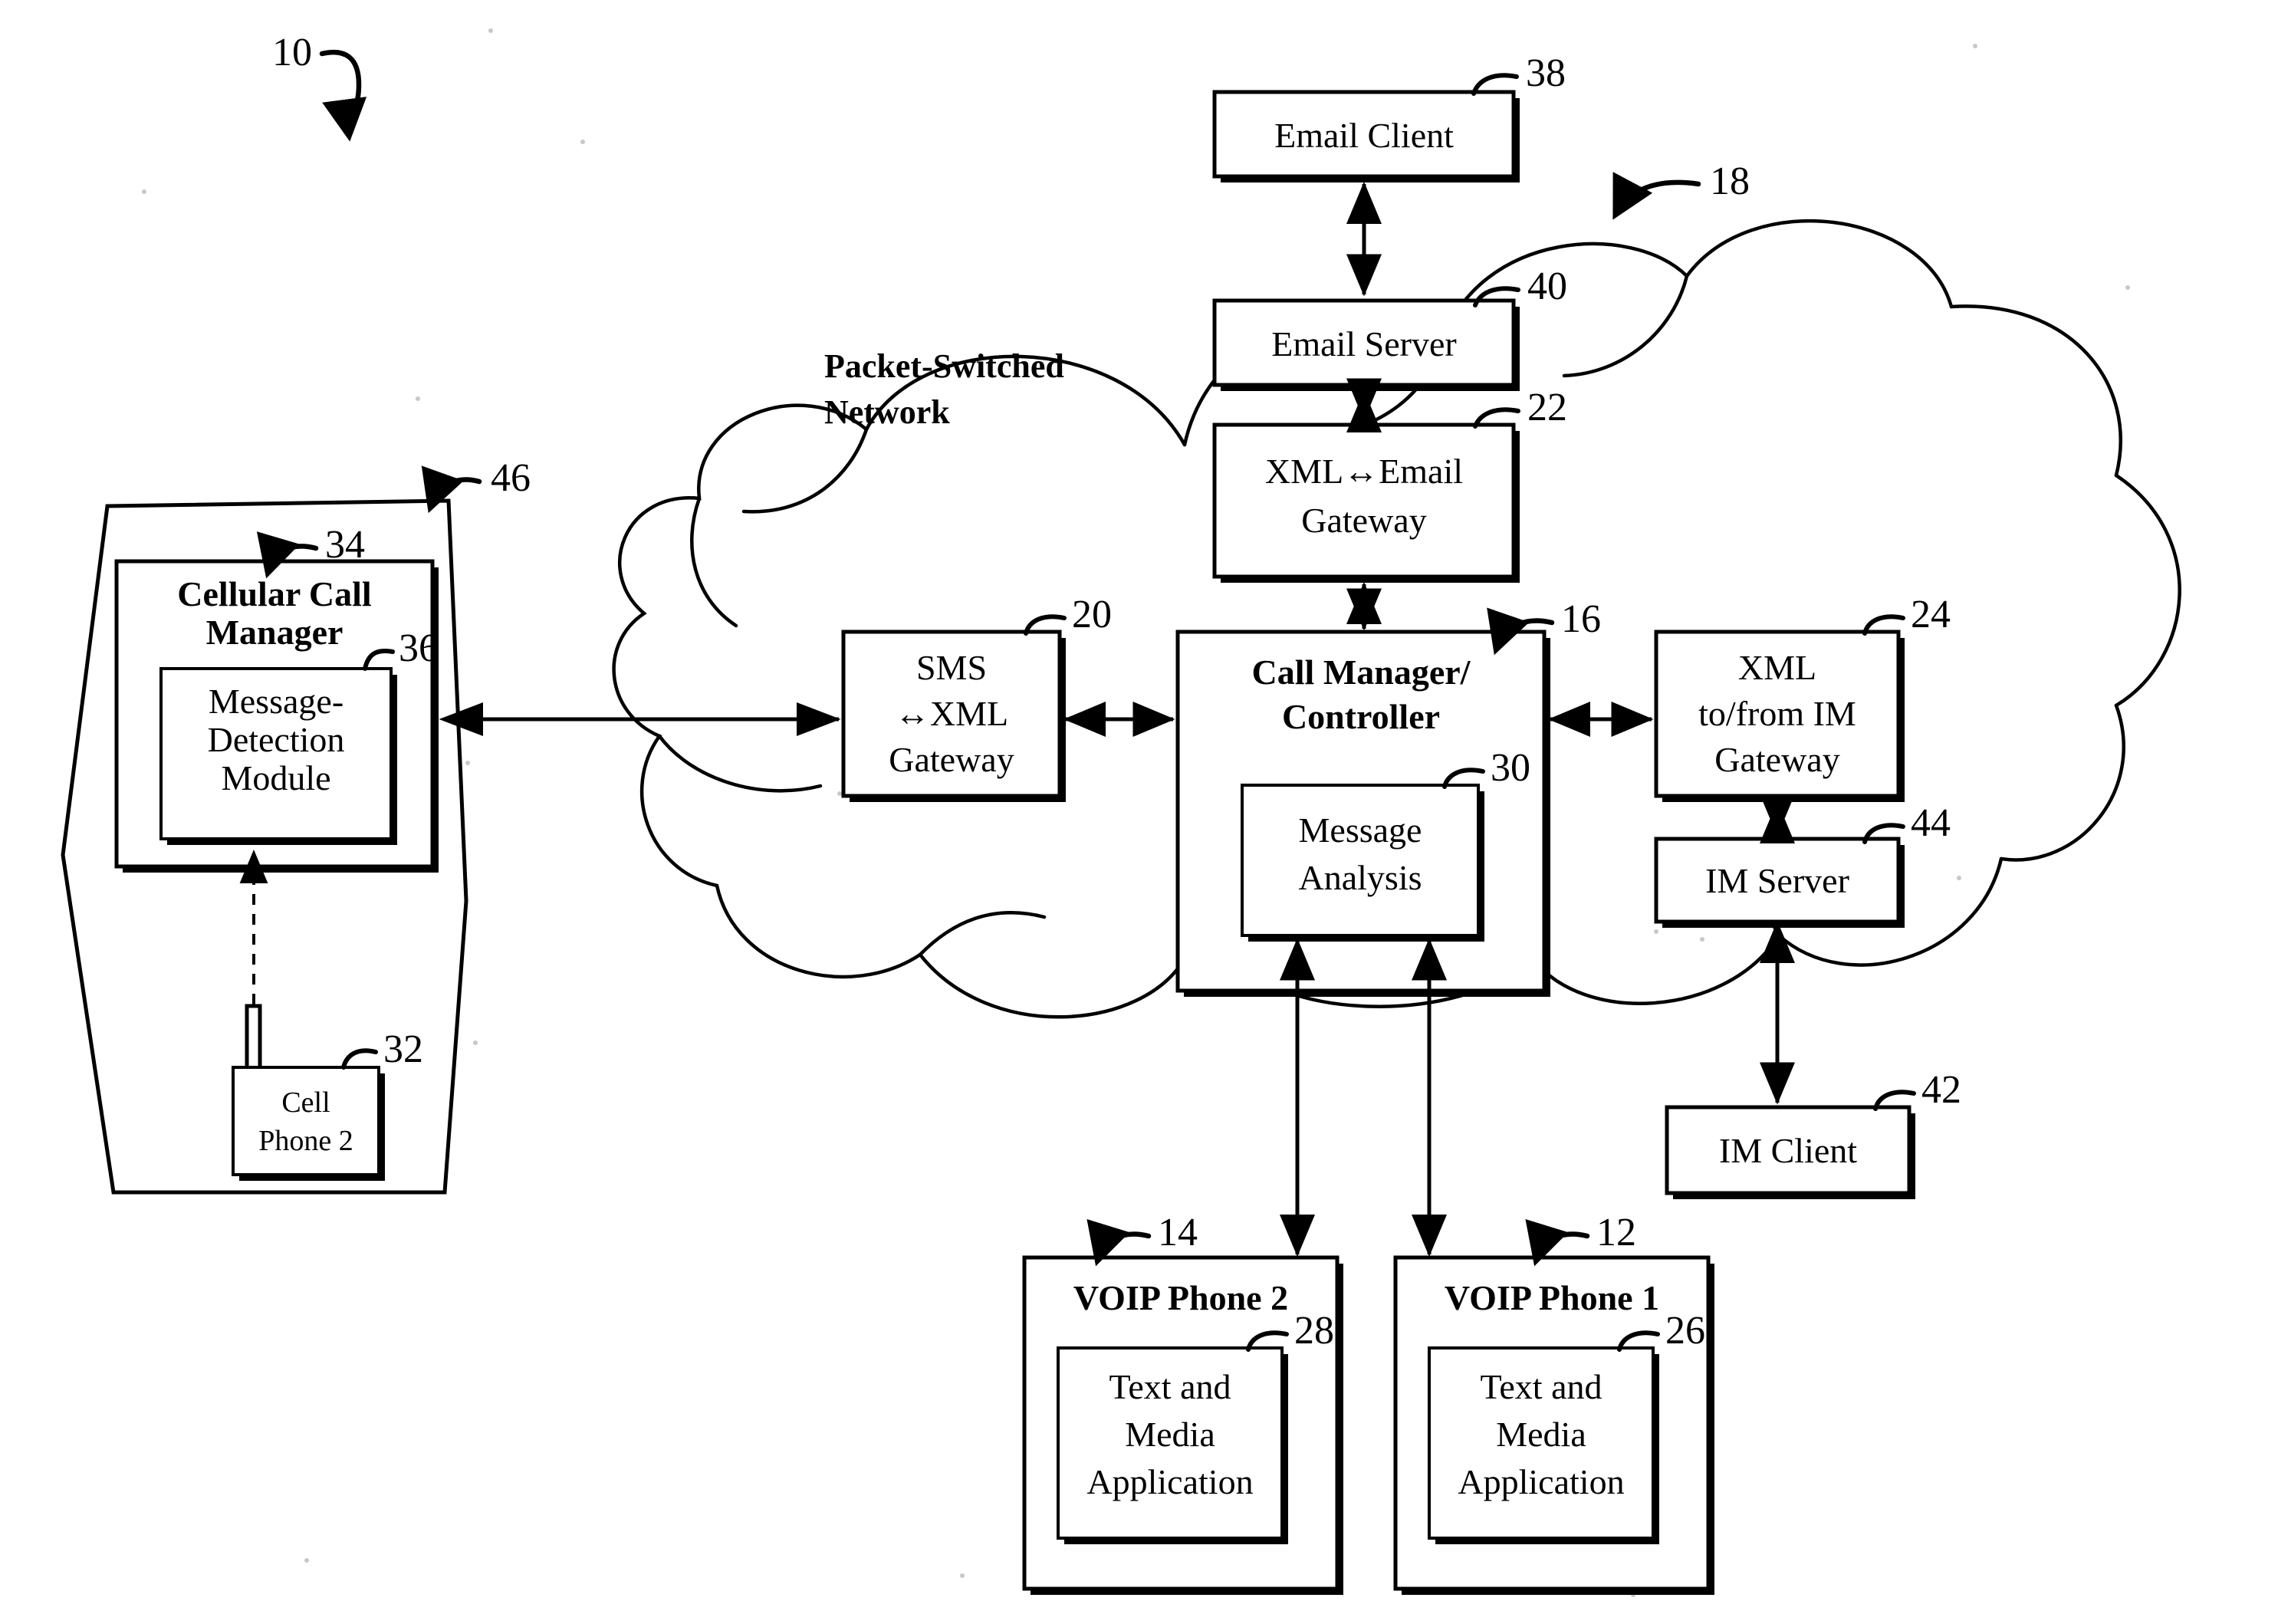  Describe the element at coordinates (1092, 614) in the screenshot. I see `sms-xml-gateway-ref: 20` at that location.